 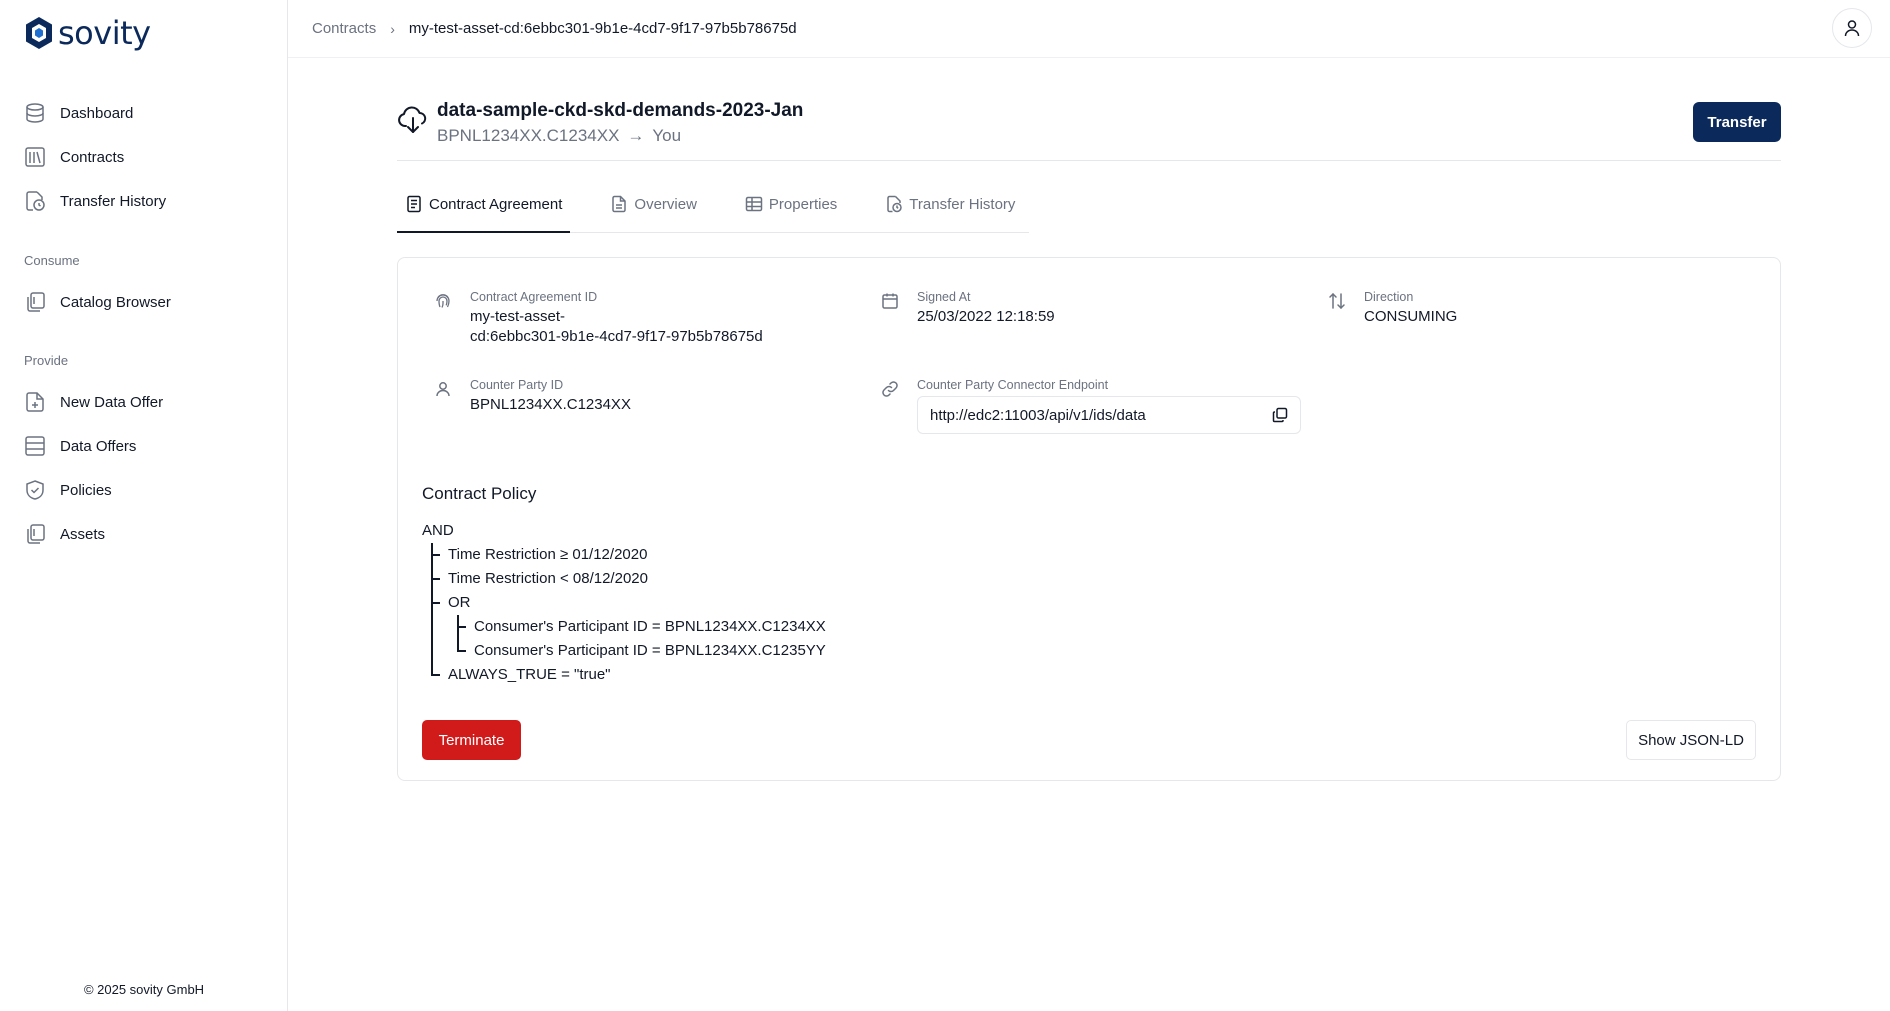 What do you see at coordinates (52, 260) in the screenshot?
I see `nav-section-consume: Consume` at bounding box center [52, 260].